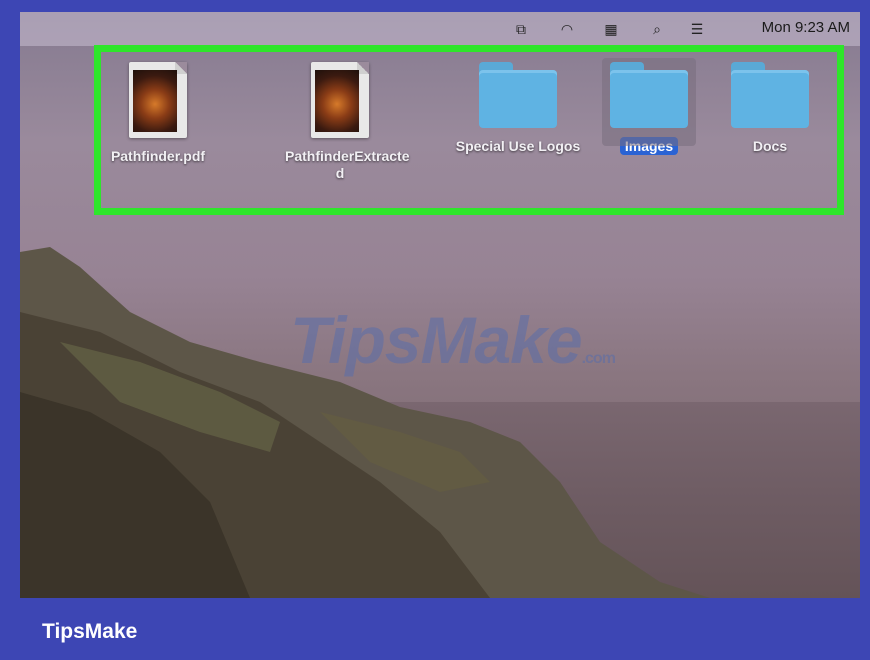 Image resolution: width=870 pixels, height=660 pixels. I want to click on menu-bar: ⧉ ◠ ▦ ⌕ ☰ Mon 9:23 AM, so click(440, 29).